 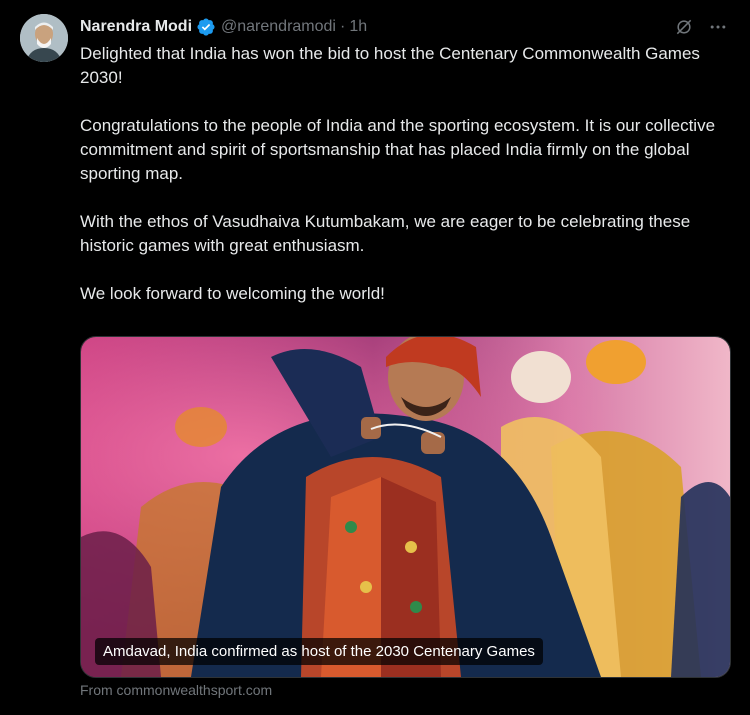 What do you see at coordinates (176, 690) in the screenshot?
I see `link-source: From commonwealthsport.com` at bounding box center [176, 690].